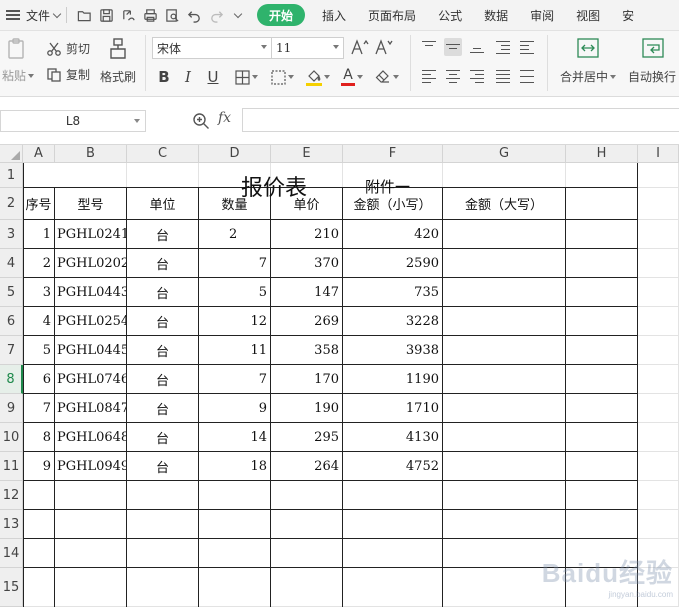 The width and height of the screenshot is (679, 607). I want to click on table-cell: 3938, so click(392, 350).